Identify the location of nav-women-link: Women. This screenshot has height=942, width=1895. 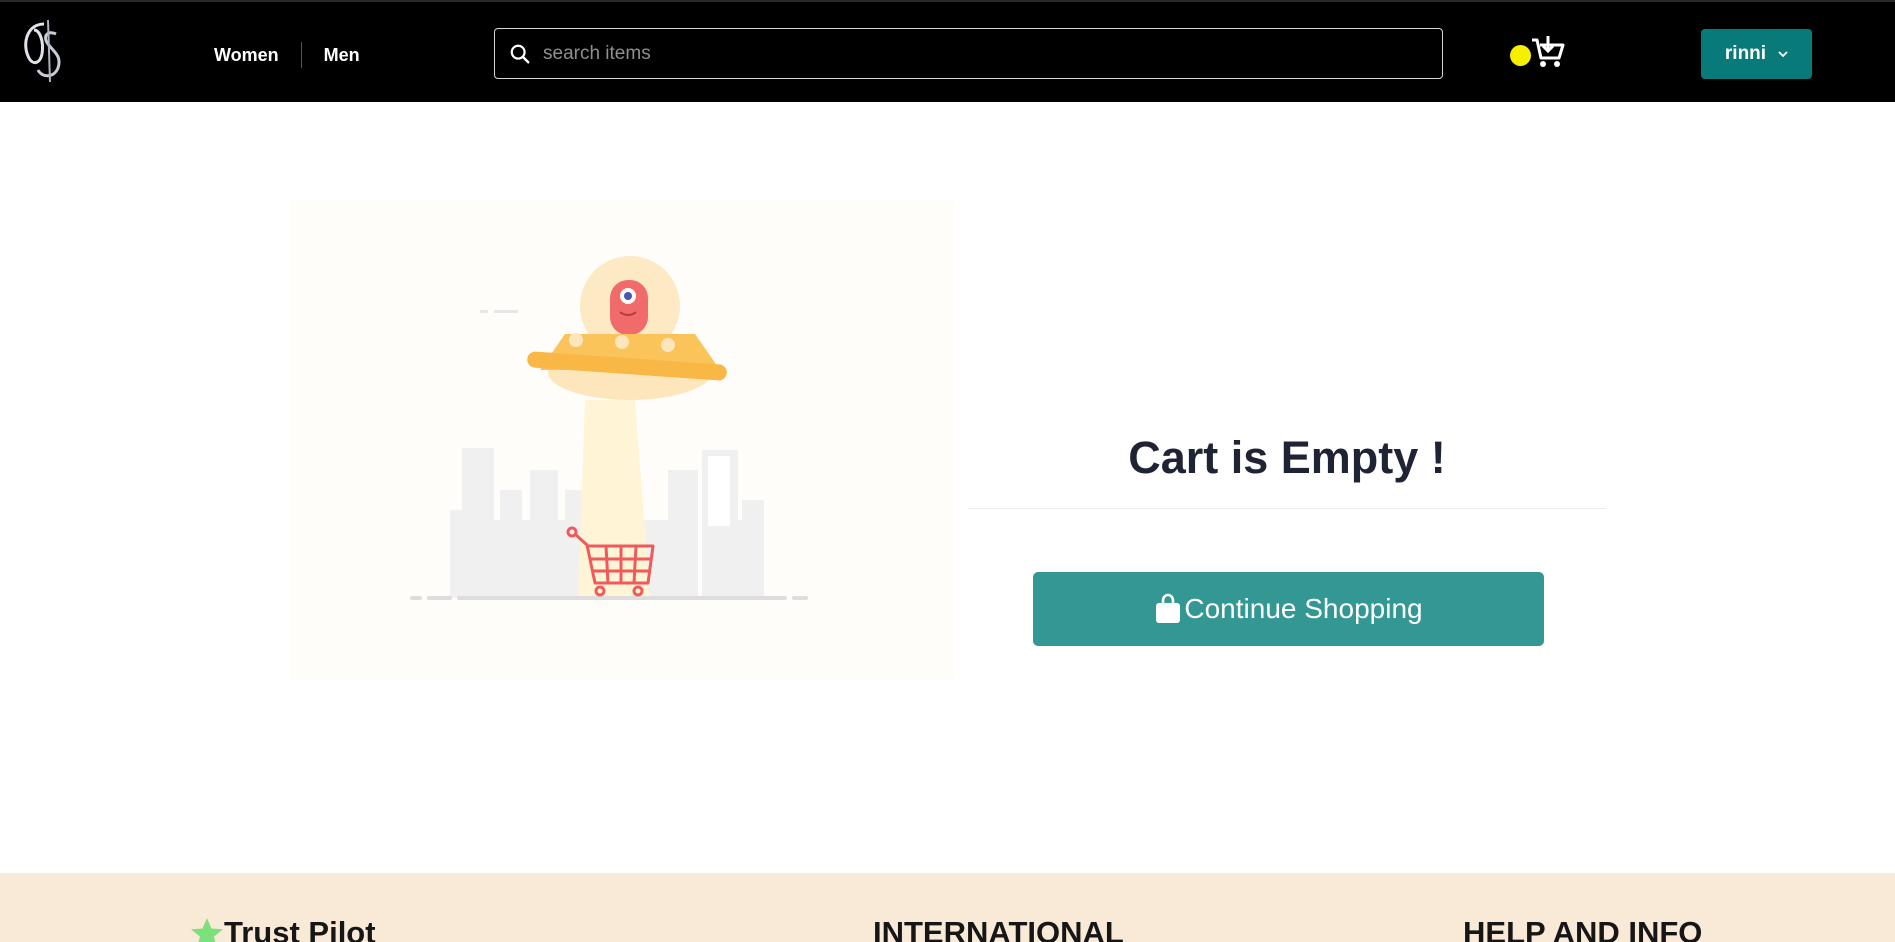
(246, 55).